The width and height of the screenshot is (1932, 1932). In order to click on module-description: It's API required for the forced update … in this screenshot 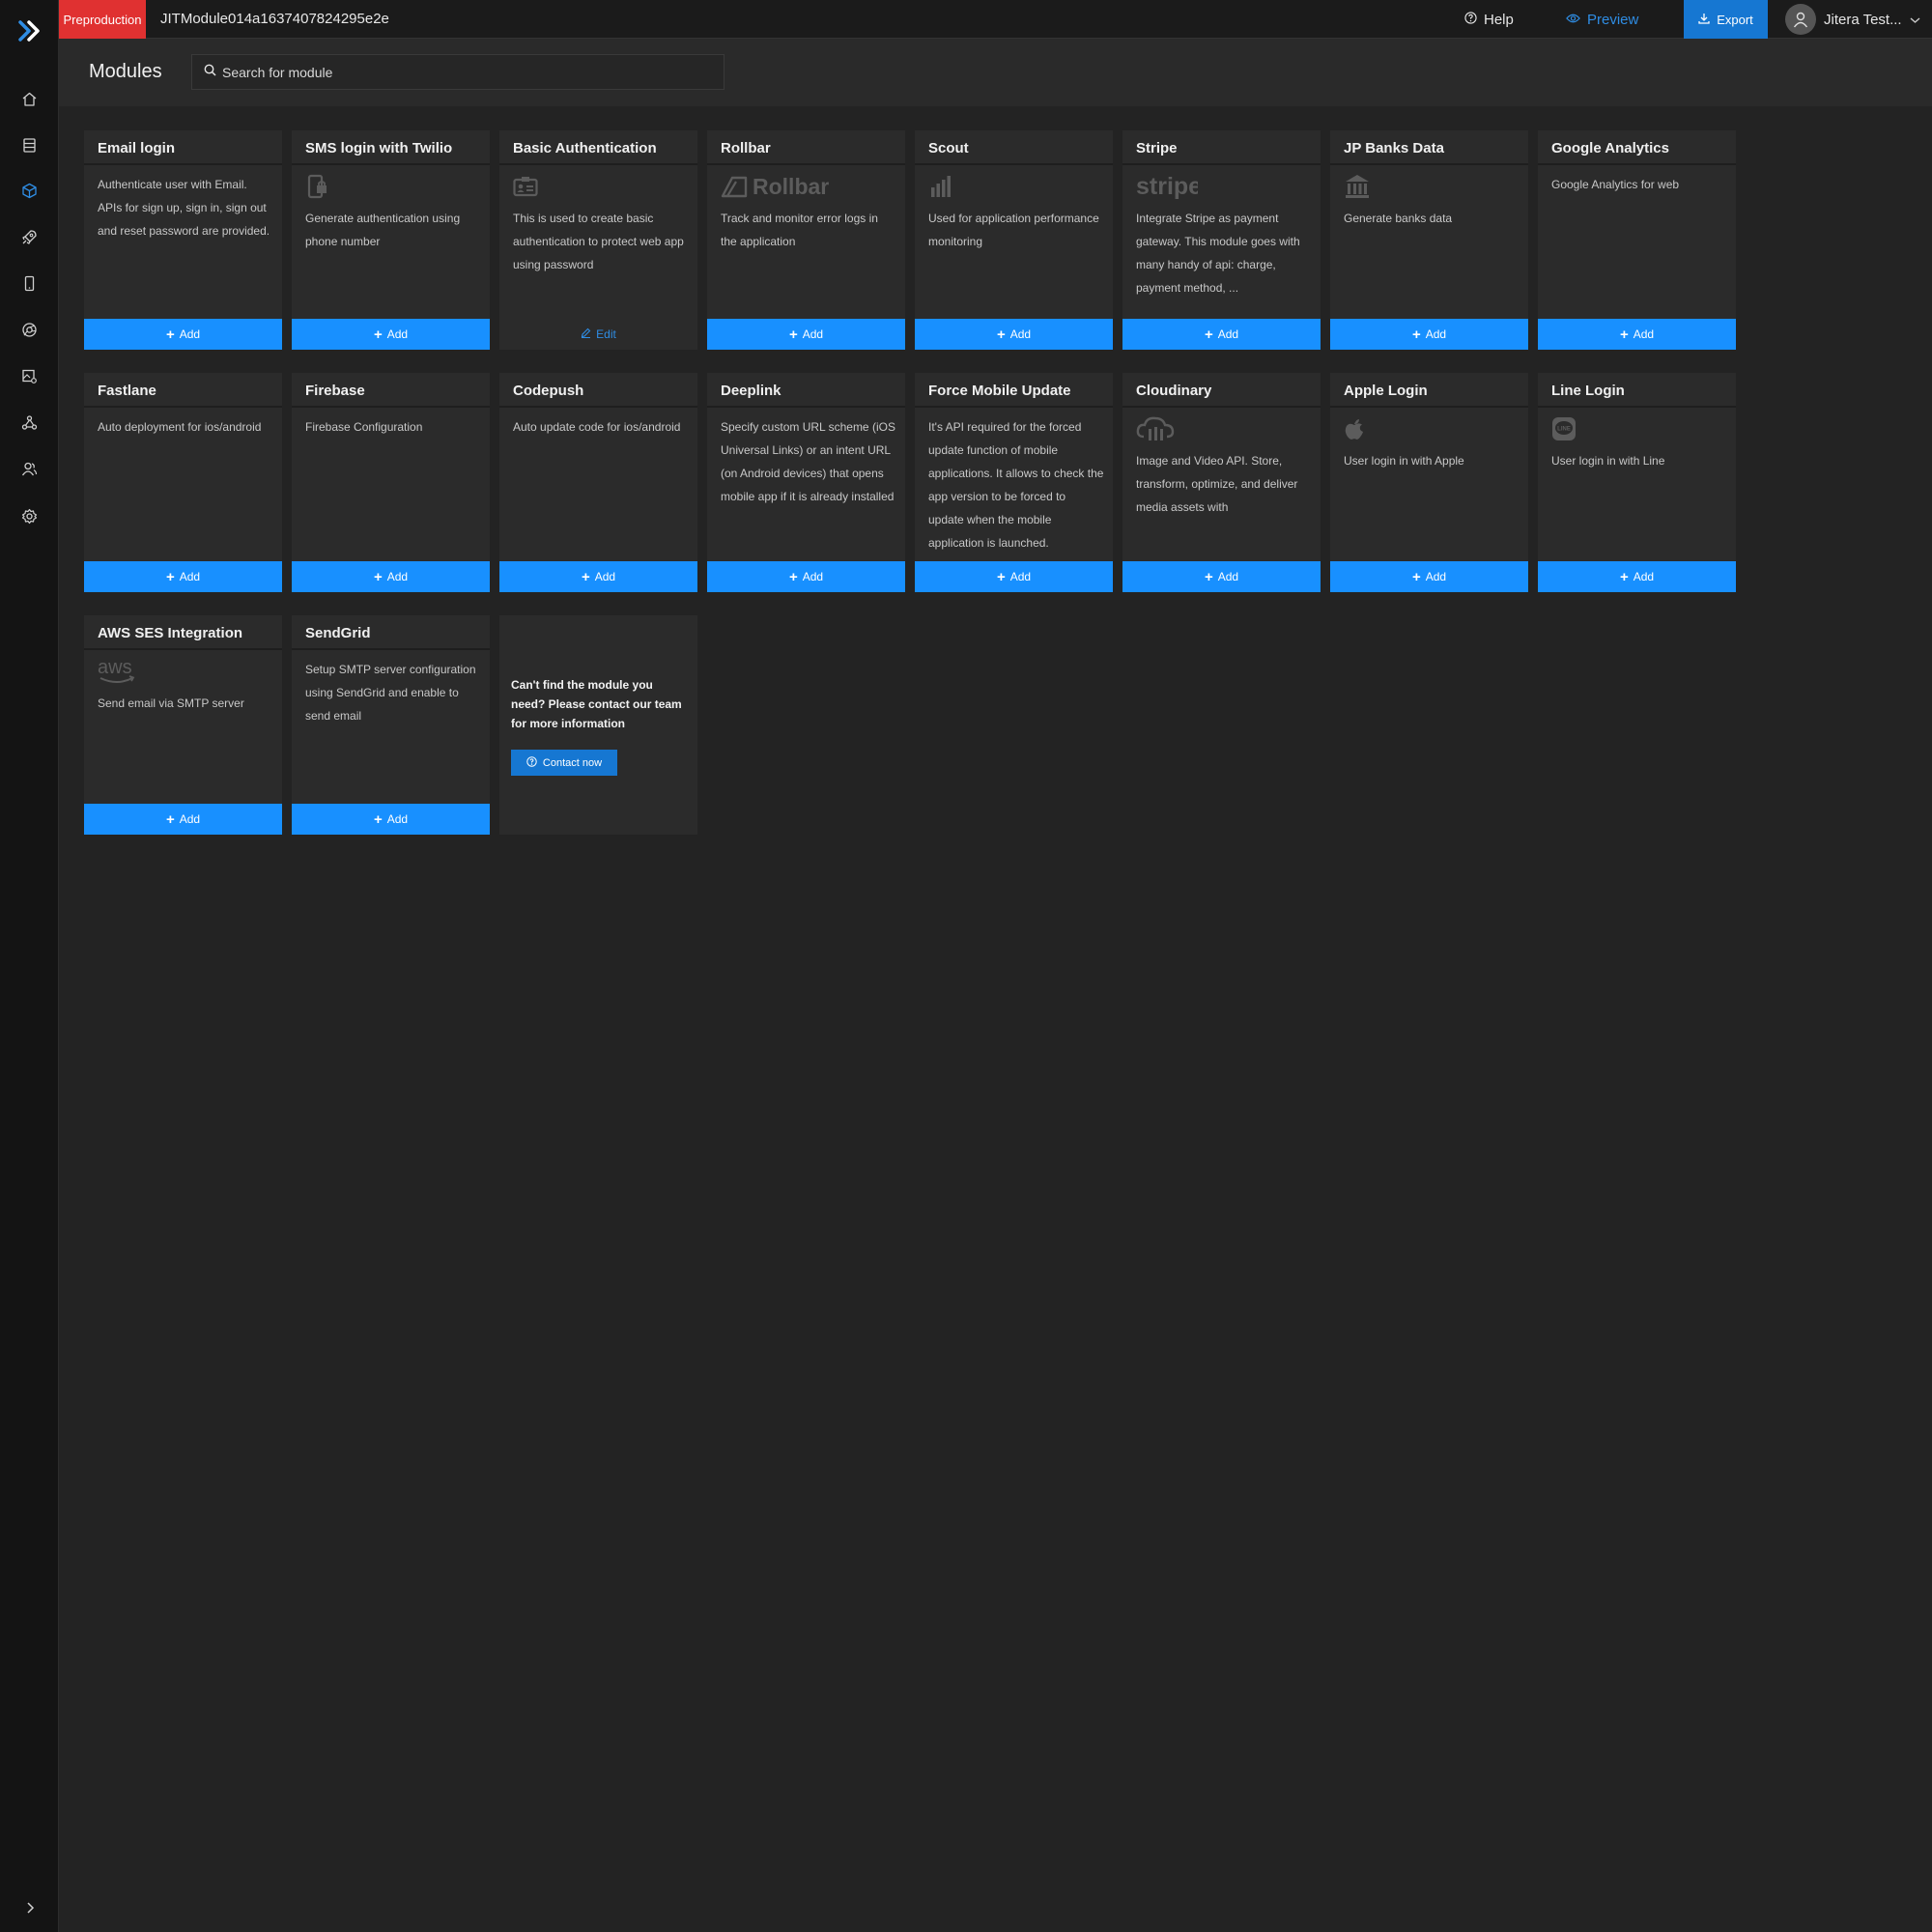, I will do `click(1016, 485)`.